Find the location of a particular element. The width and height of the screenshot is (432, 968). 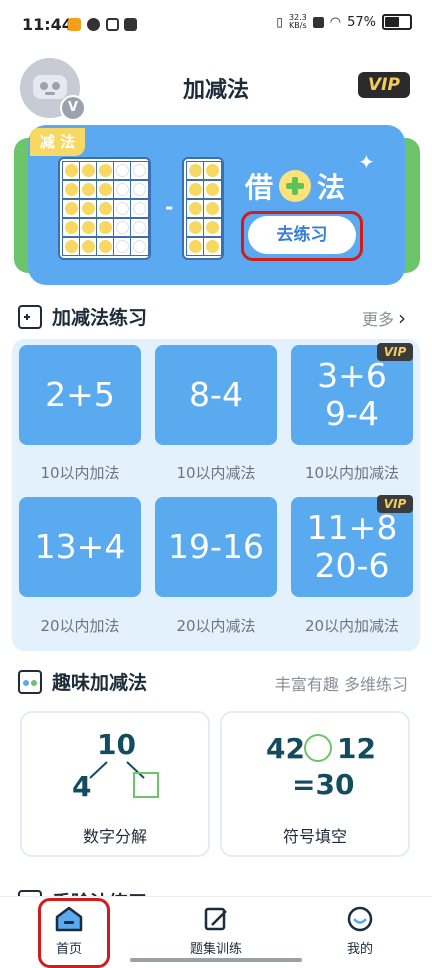

f-app-icon is located at coordinates (112, 24).